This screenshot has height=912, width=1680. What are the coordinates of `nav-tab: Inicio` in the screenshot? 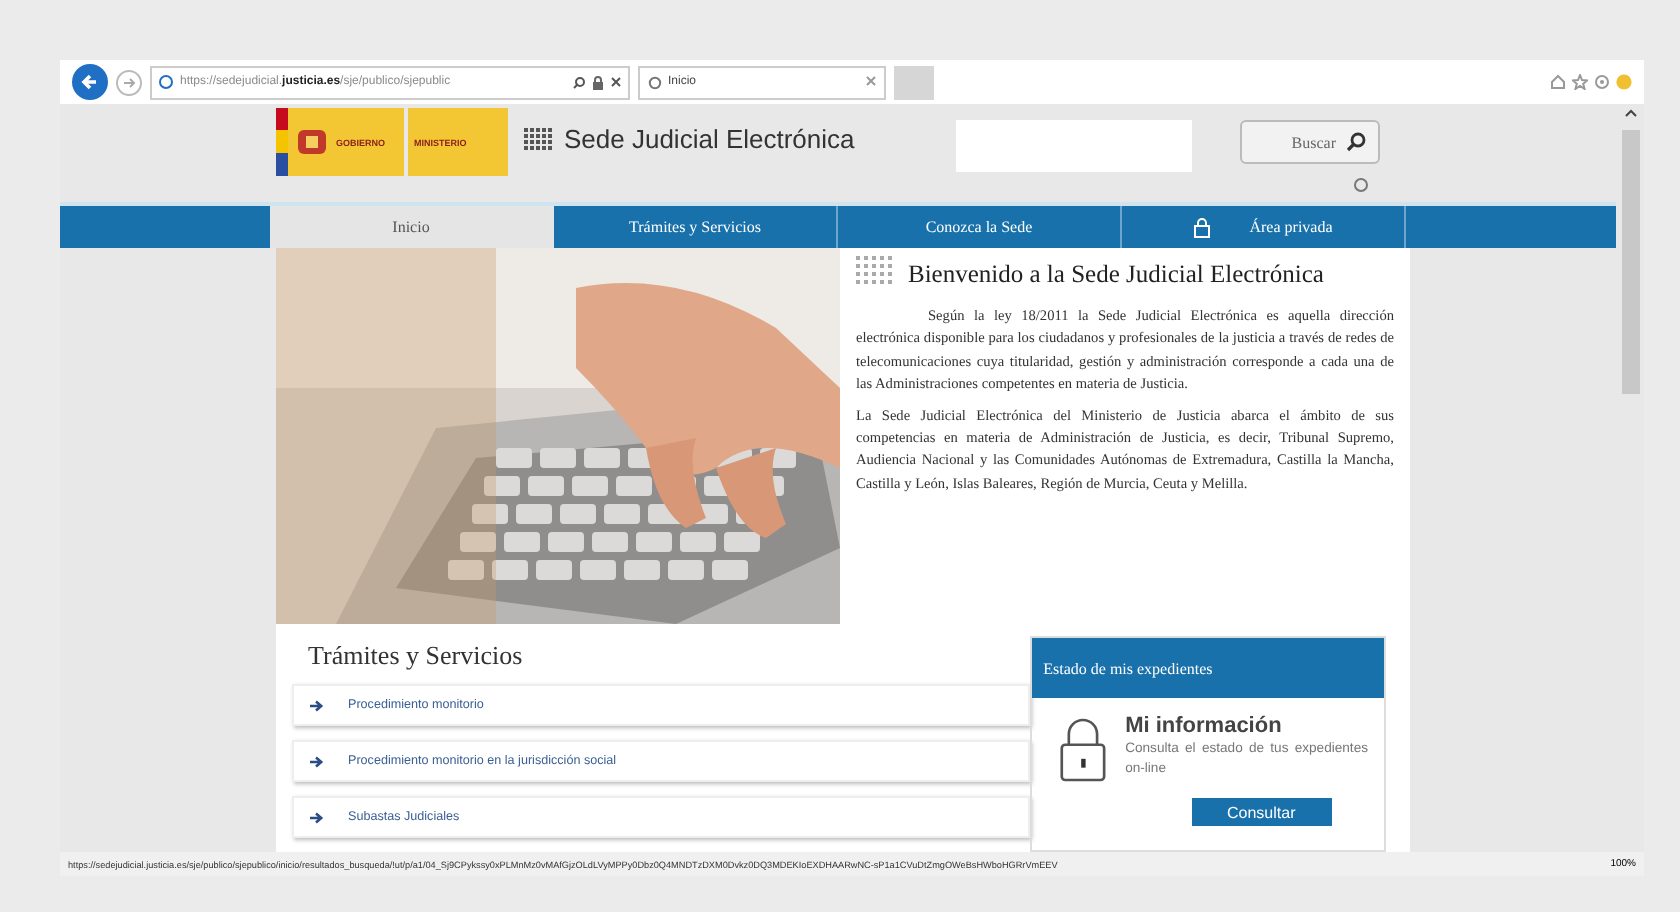 It's located at (412, 227).